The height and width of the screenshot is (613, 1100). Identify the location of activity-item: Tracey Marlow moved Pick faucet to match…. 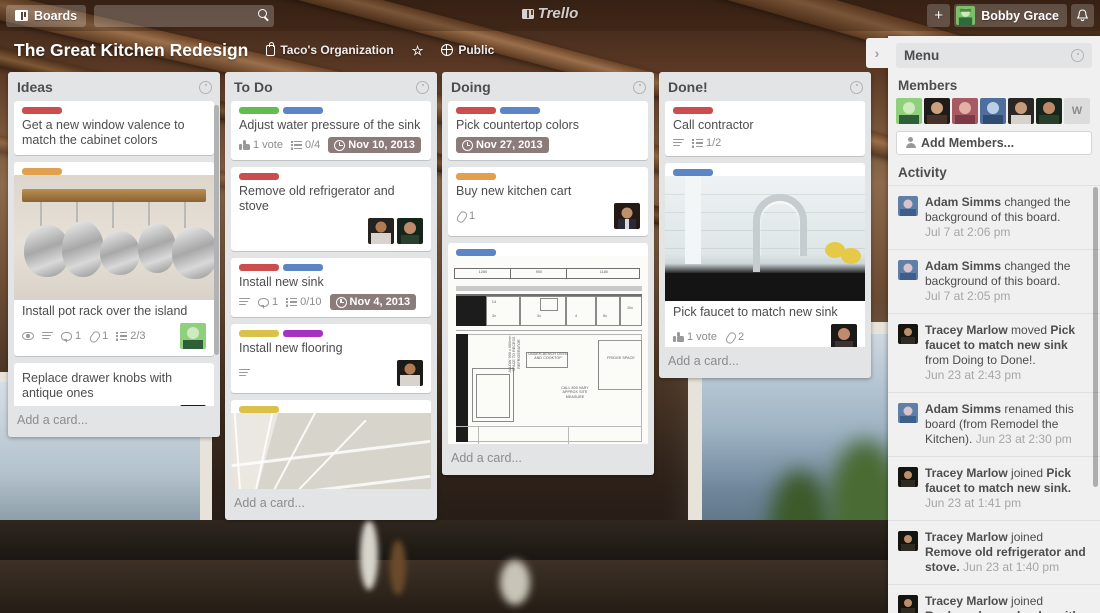
(994, 352).